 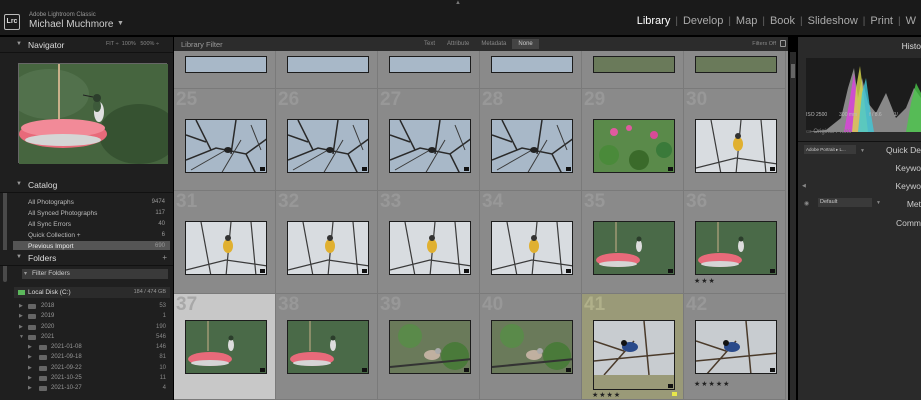 I want to click on module-slideshow: Slideshow, so click(x=833, y=21).